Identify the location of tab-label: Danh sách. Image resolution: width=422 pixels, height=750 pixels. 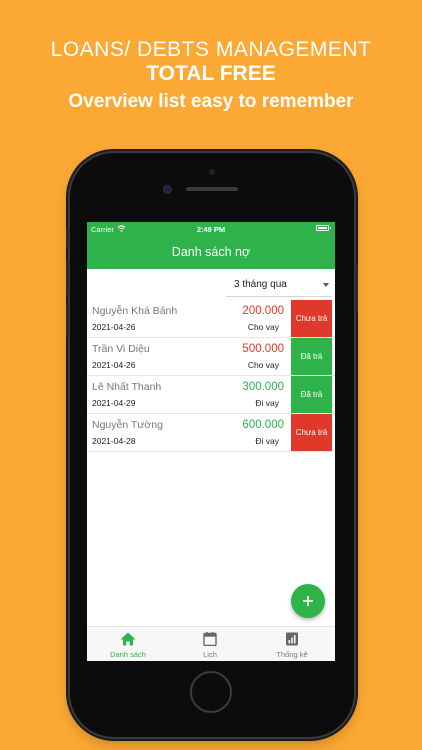
(128, 654).